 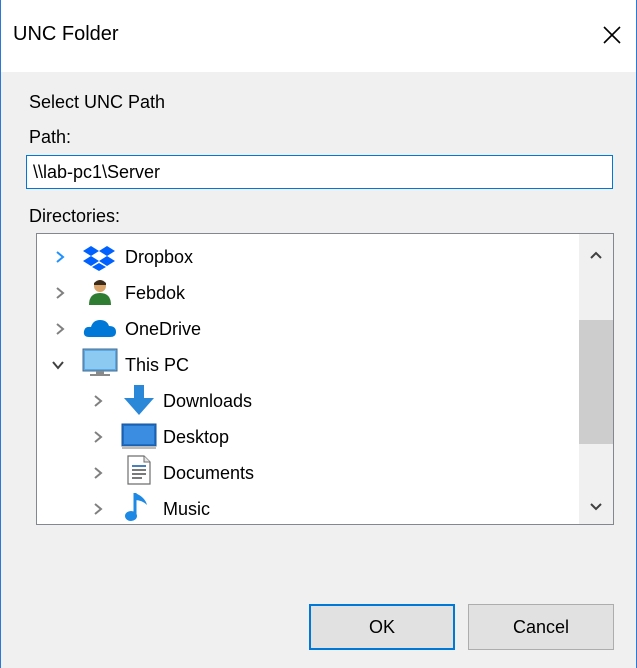 I want to click on dropbox-icon, so click(x=99, y=258).